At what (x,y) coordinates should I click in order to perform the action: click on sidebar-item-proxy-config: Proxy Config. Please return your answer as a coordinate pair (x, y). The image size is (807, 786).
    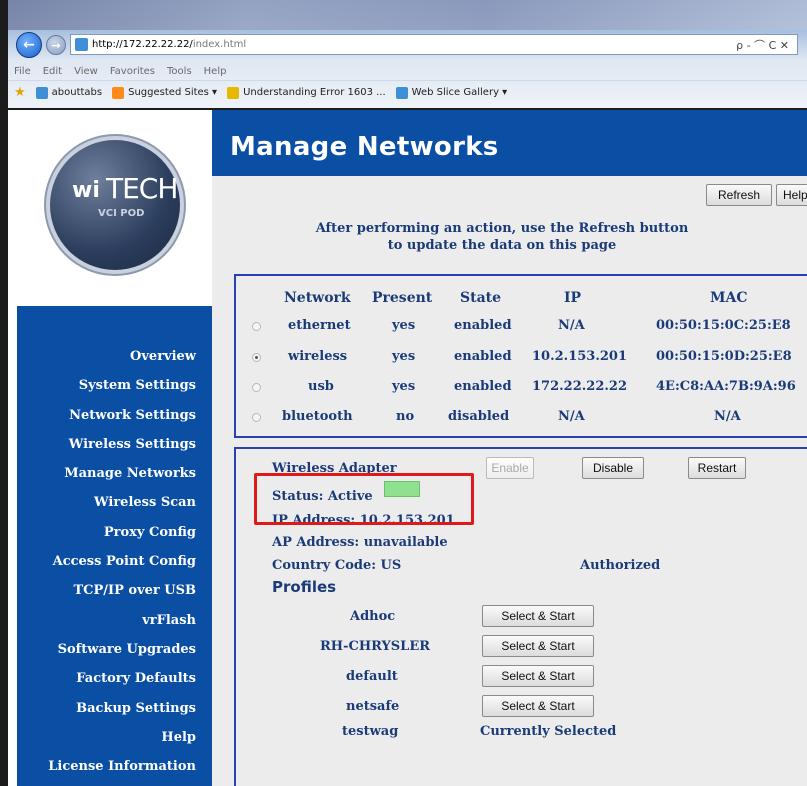
    Looking at the image, I should click on (114, 532).